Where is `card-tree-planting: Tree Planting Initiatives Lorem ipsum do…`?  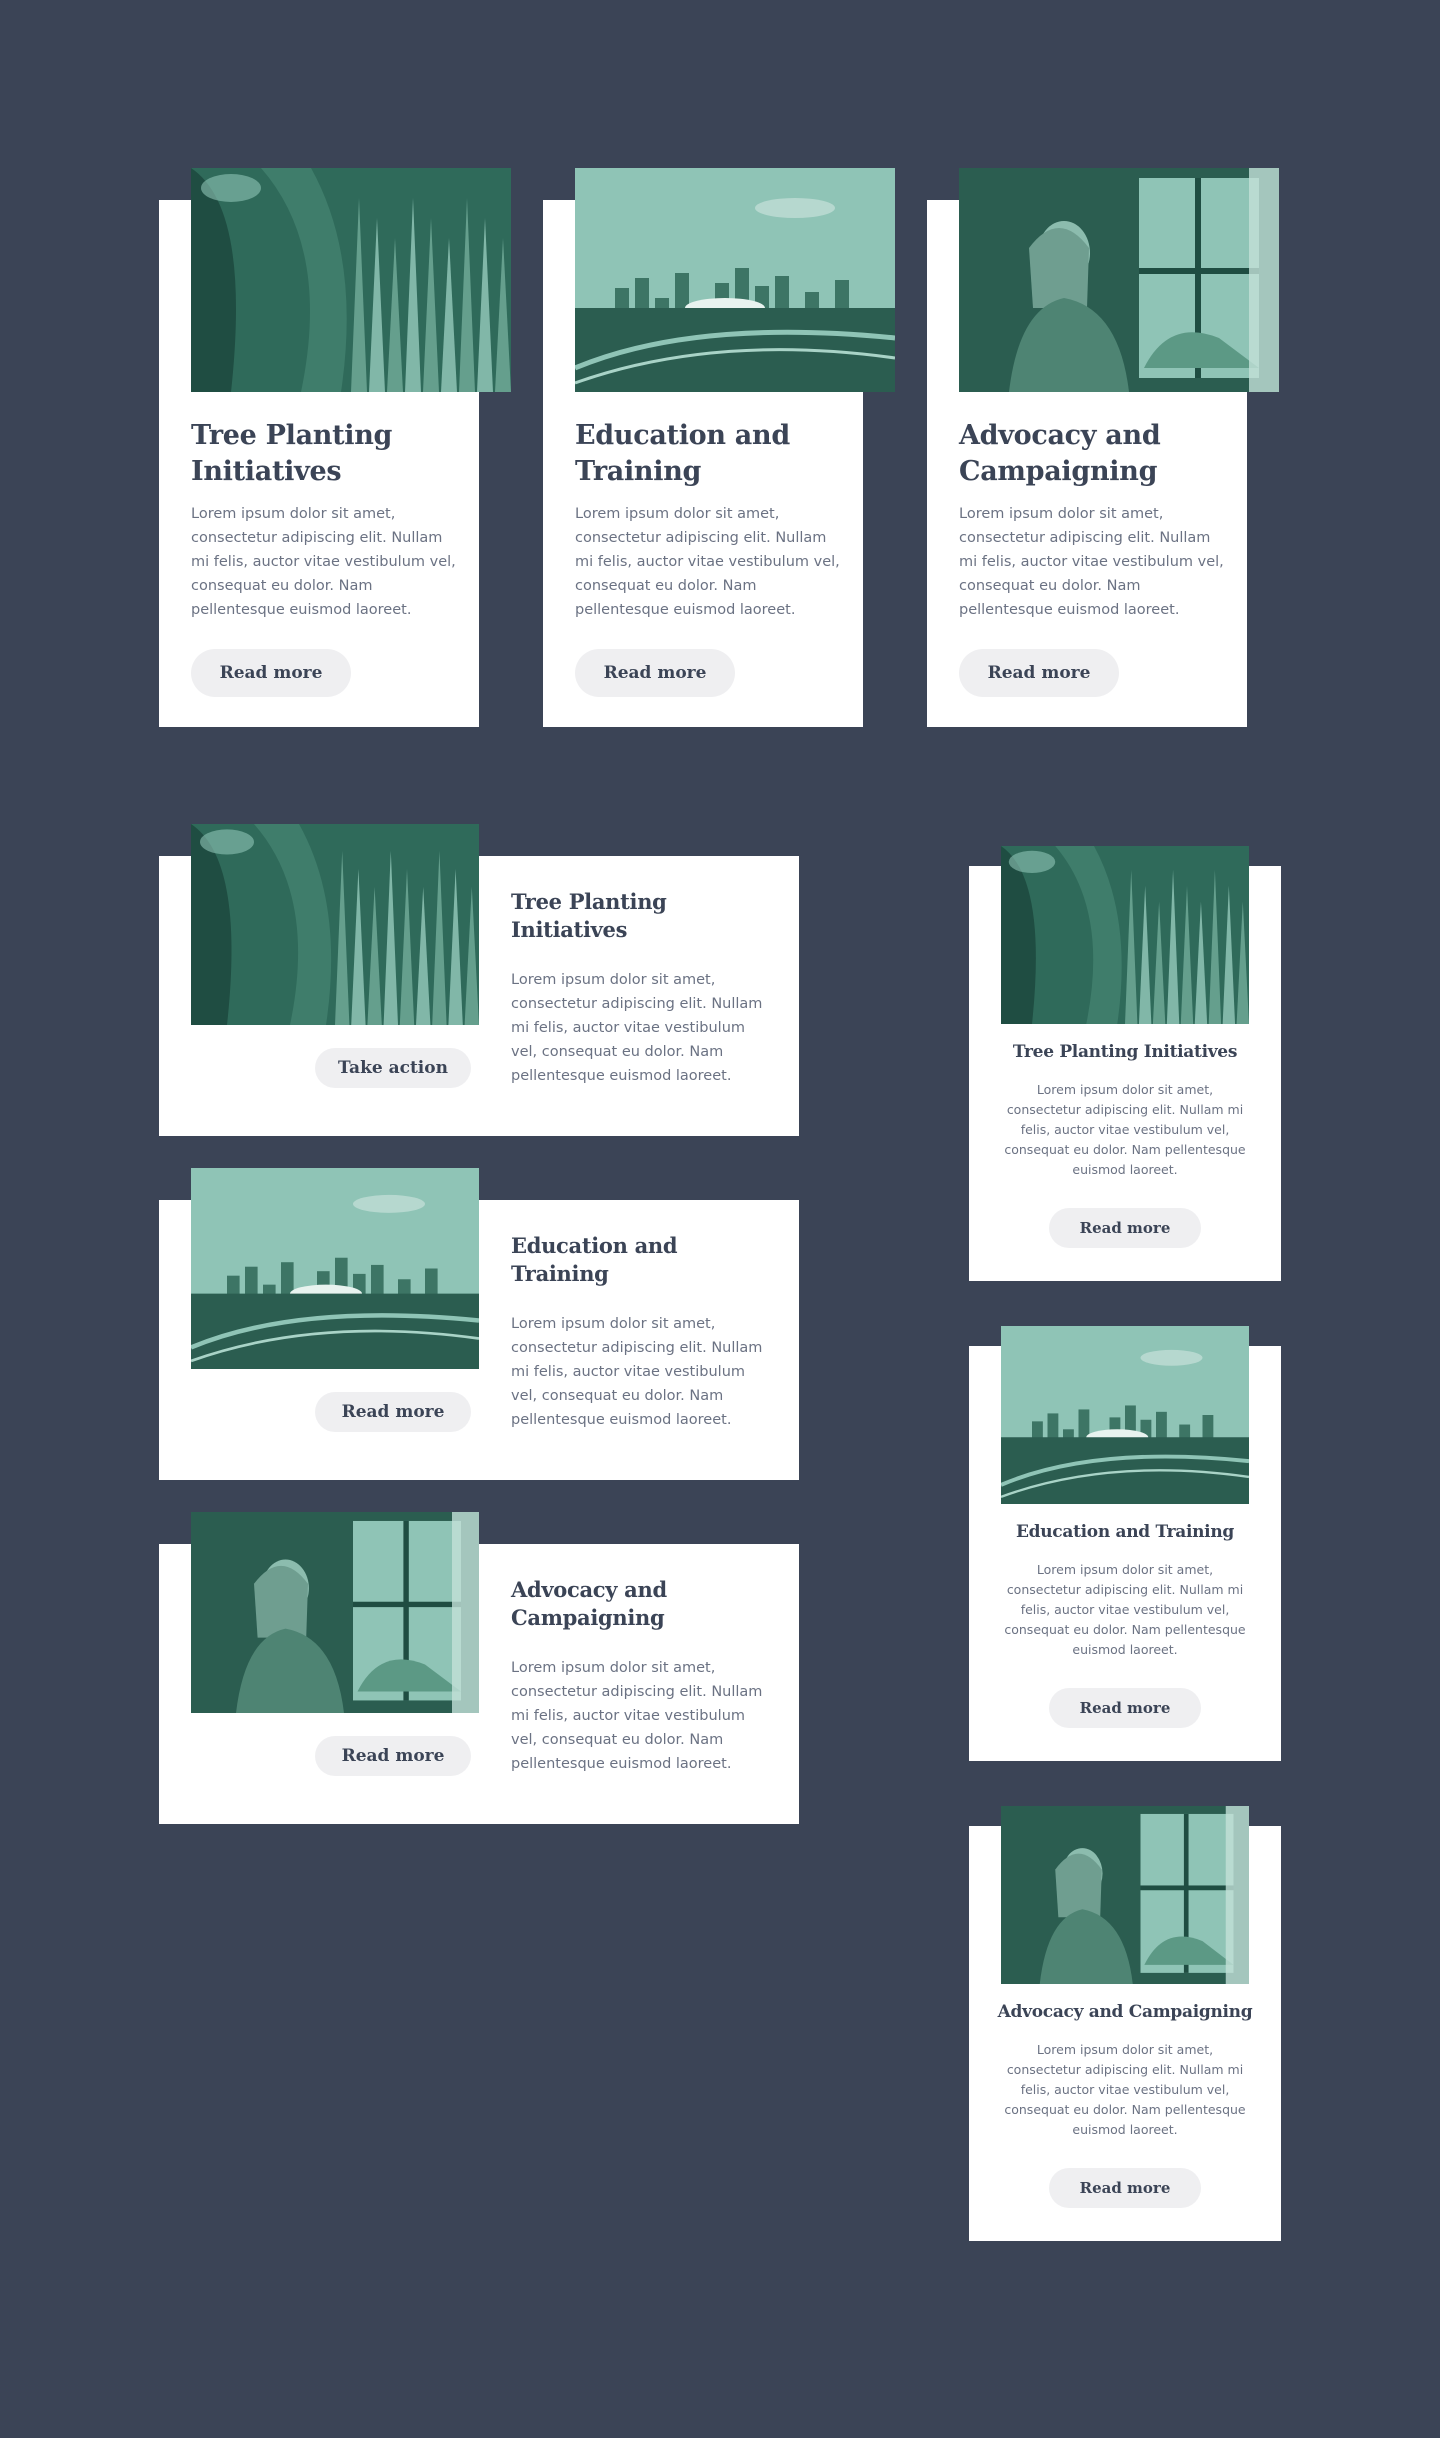
card-tree-planting: Tree Planting Initiatives Lorem ipsum do… is located at coordinates (335, 447).